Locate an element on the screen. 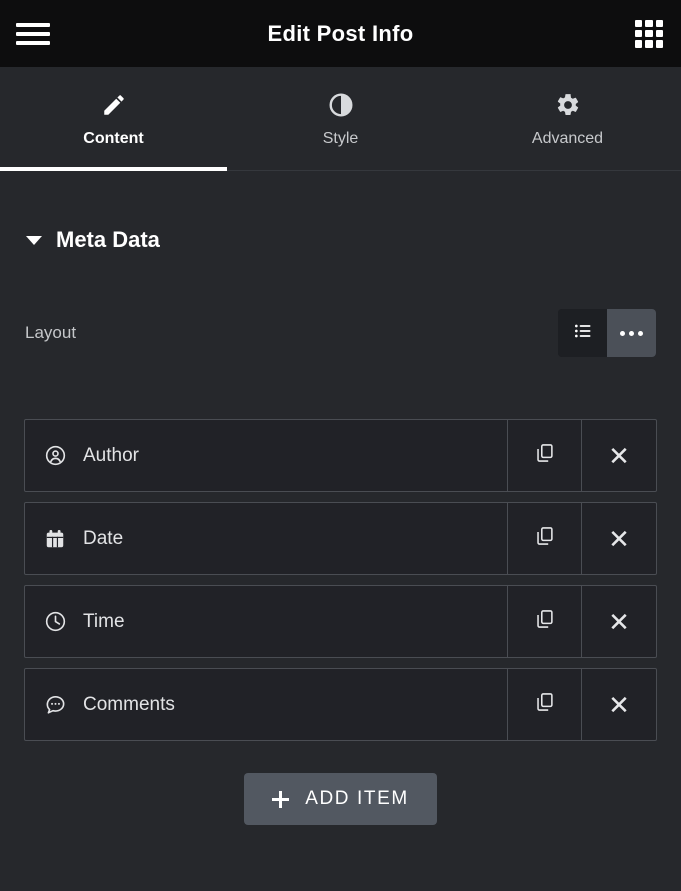 The height and width of the screenshot is (891, 681). item-drag-handle: Author is located at coordinates (266, 455).